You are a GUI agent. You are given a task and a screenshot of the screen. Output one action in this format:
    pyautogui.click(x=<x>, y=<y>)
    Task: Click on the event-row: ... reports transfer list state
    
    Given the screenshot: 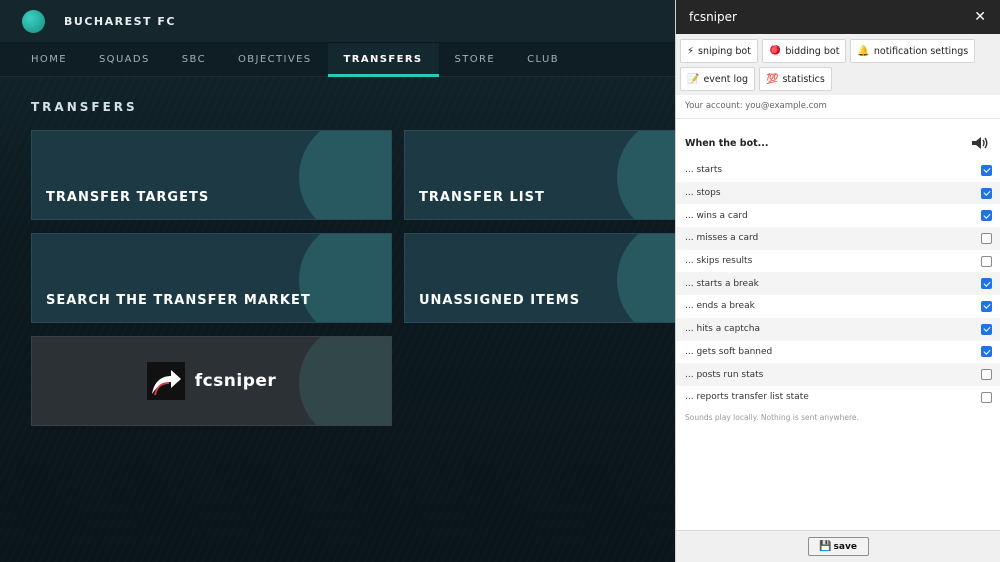 What is the action you would take?
    pyautogui.click(x=838, y=397)
    